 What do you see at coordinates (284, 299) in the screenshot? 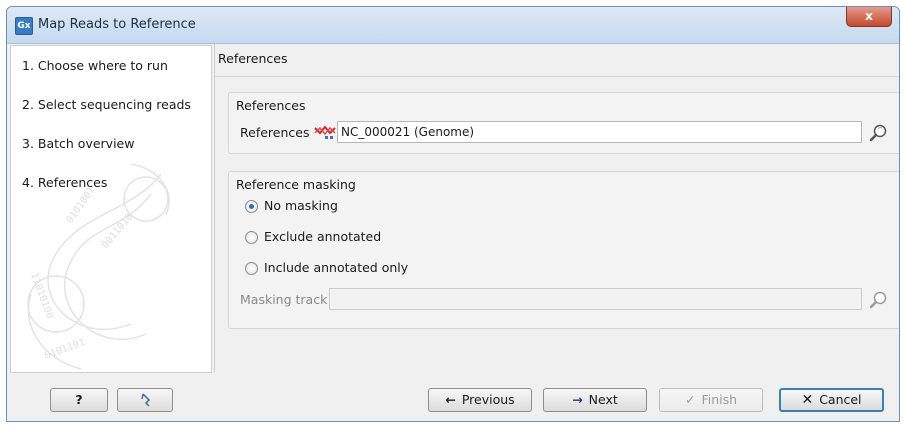
I see `masking-track-label: Masking track` at bounding box center [284, 299].